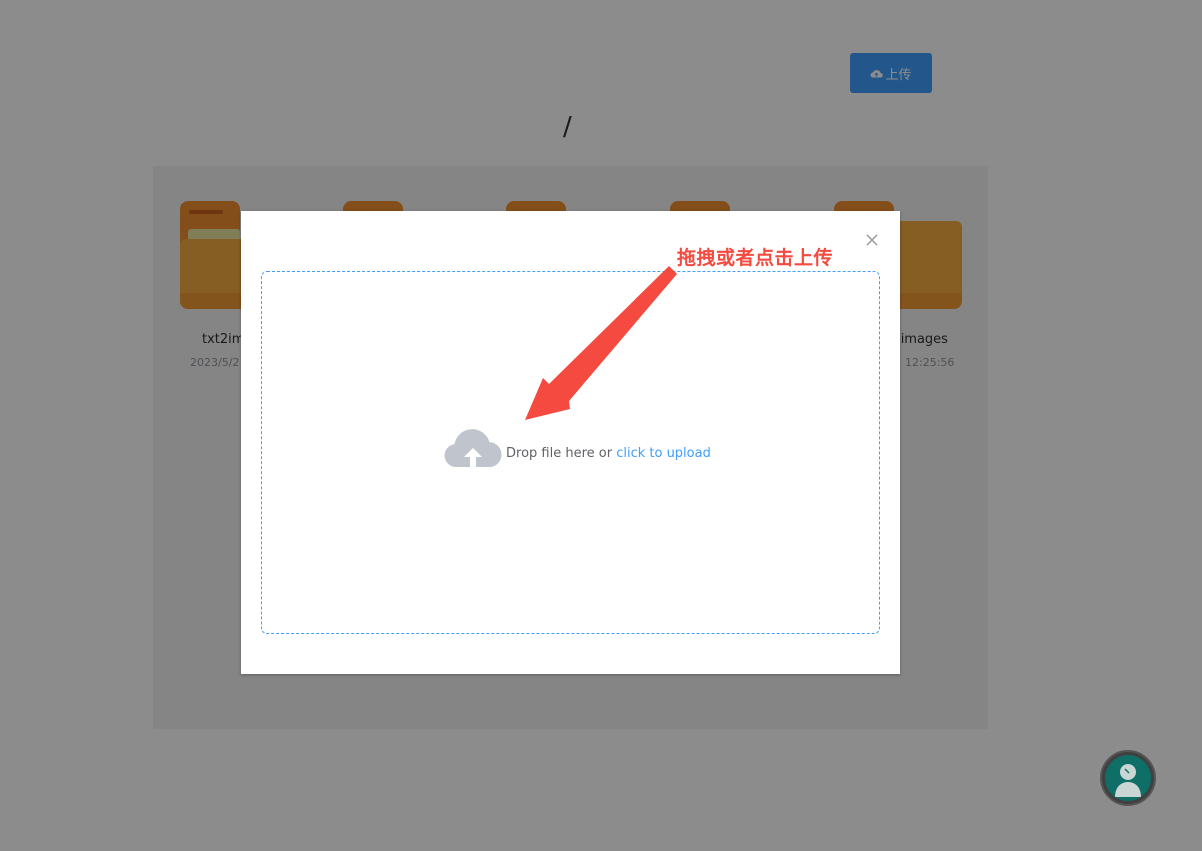 The image size is (1202, 851). Describe the element at coordinates (755, 258) in the screenshot. I see `annotation-label: 拖拽或者点击上传` at that location.